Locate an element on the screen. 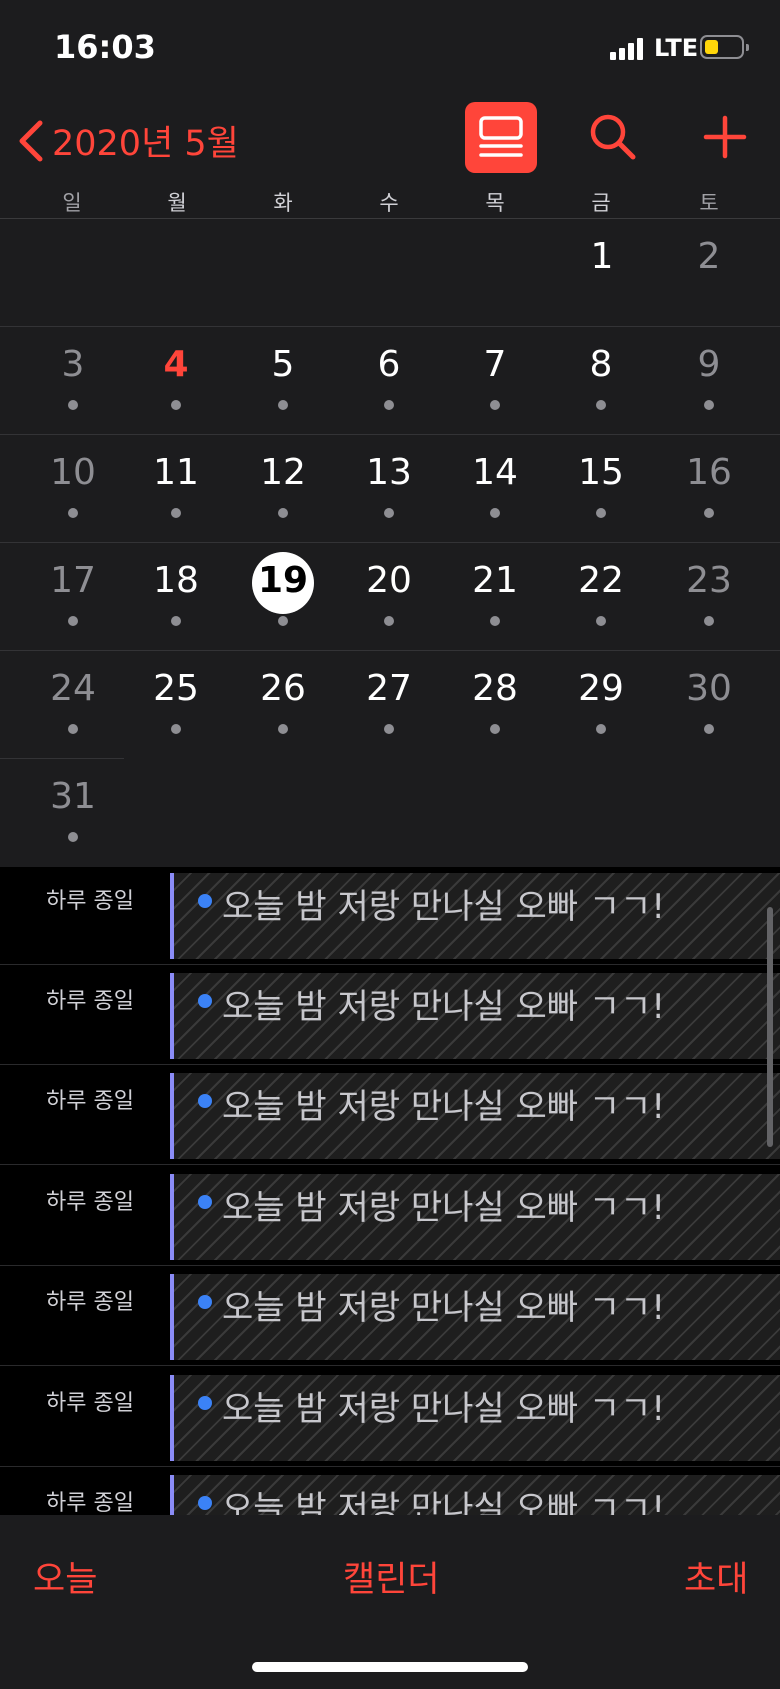 This screenshot has width=780, height=1689. day-cell: 10 is located at coordinates (73, 484).